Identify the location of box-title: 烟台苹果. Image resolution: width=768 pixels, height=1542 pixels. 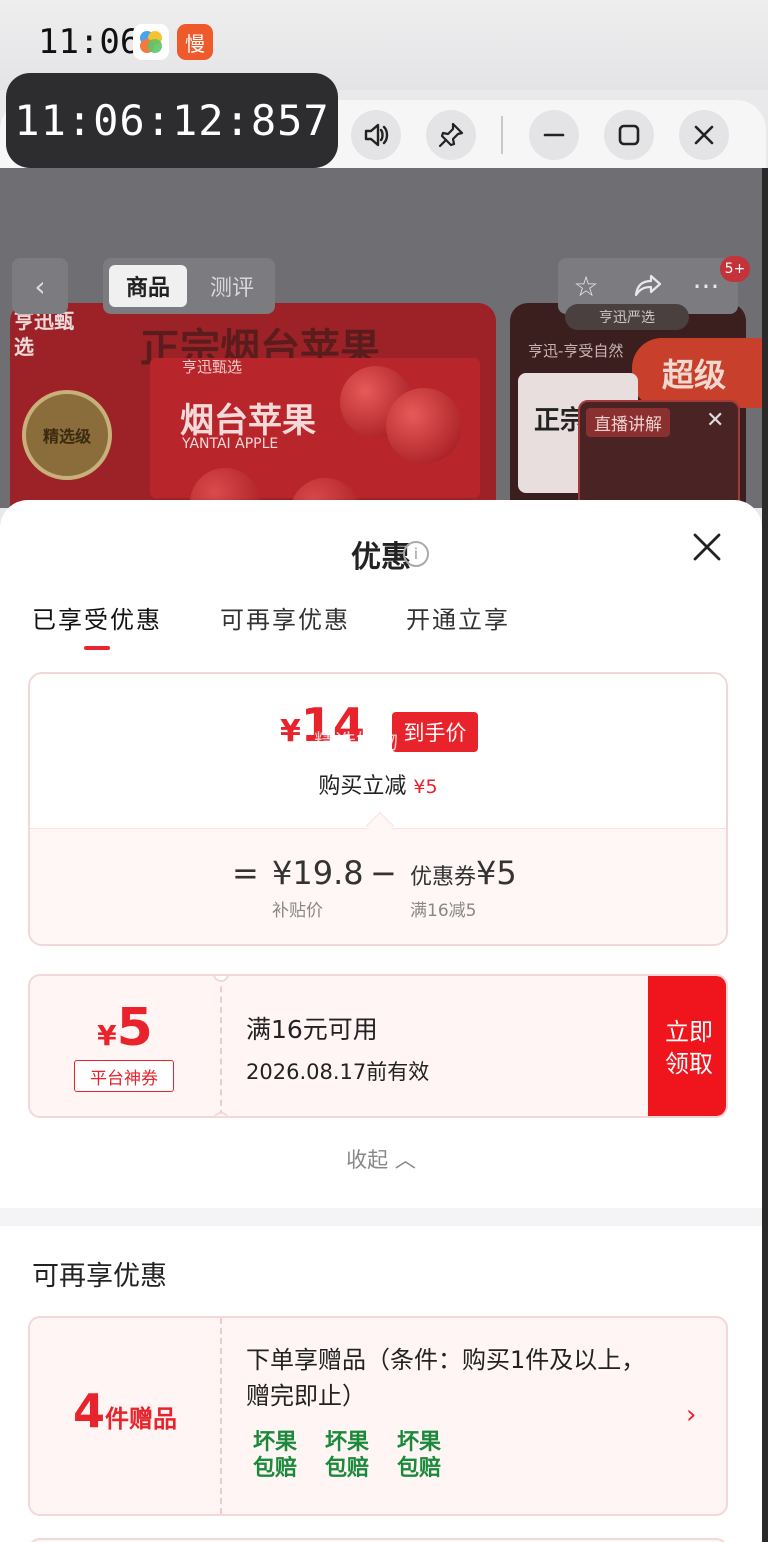
(248, 421).